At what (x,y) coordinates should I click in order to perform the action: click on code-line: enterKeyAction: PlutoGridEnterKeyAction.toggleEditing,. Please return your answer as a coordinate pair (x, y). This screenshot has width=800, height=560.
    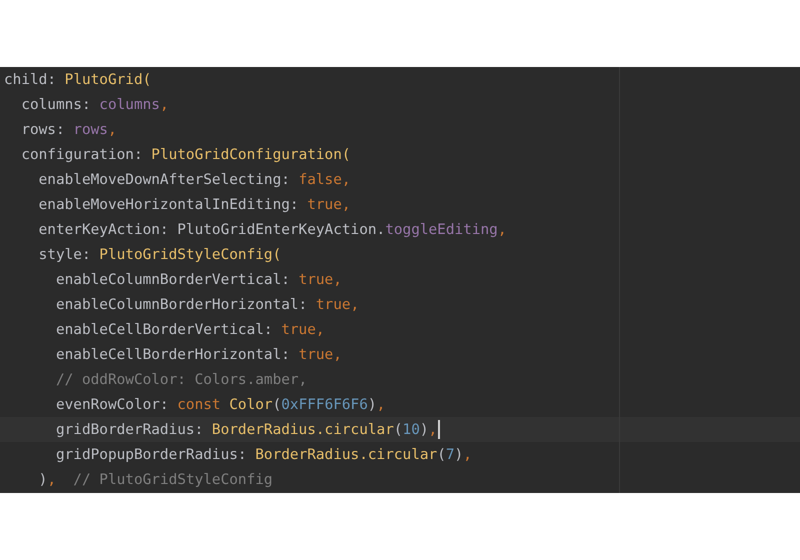
    Looking at the image, I should click on (272, 230).